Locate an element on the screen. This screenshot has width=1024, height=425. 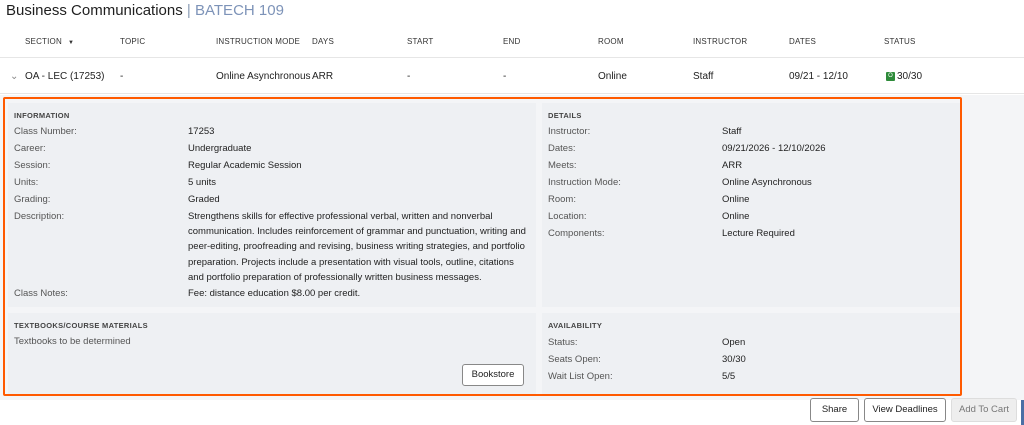
row-status: O 30/30 is located at coordinates (904, 76).